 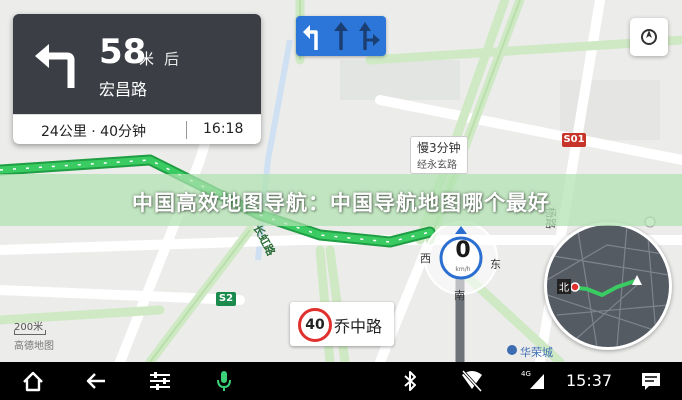 I want to click on vehicle-speed-unit: km/h, so click(x=463, y=269).